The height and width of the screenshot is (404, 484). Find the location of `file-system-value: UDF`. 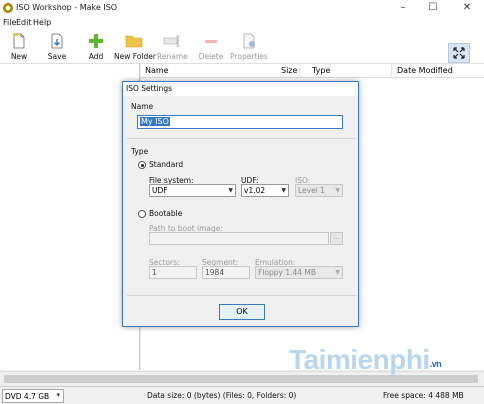

file-system-value: UDF is located at coordinates (160, 190).